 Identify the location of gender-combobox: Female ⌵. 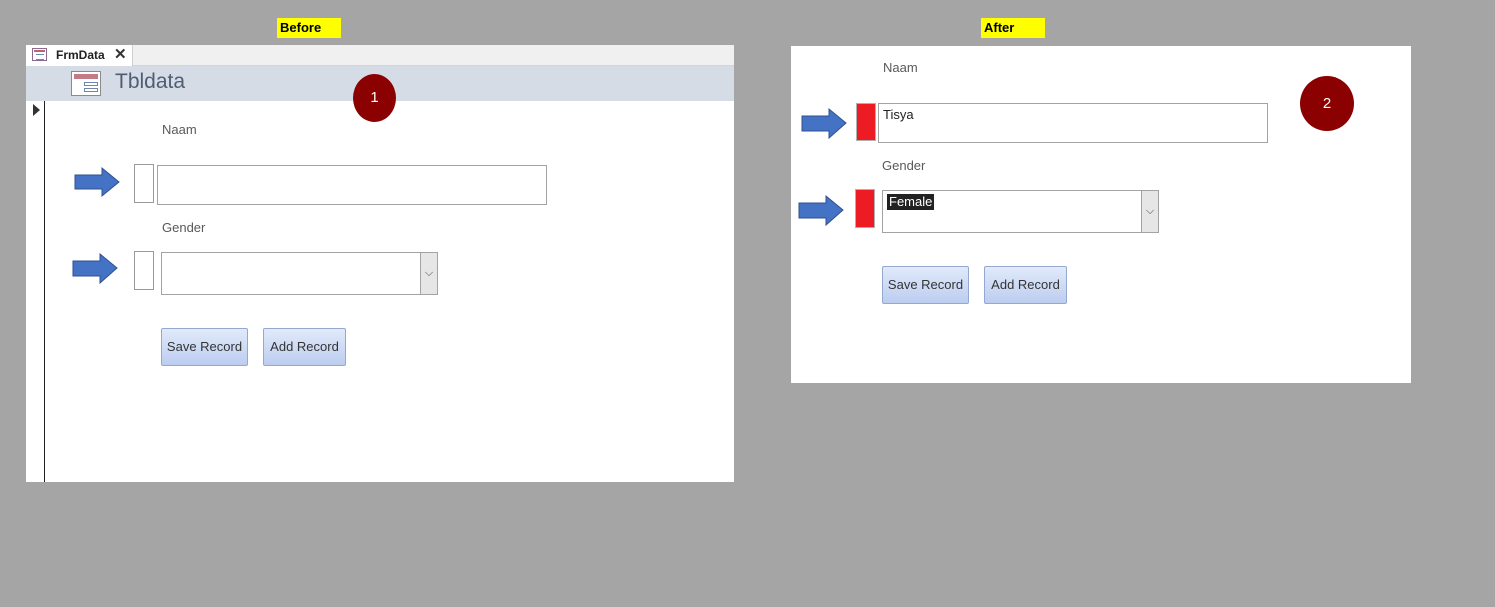
(1020, 211).